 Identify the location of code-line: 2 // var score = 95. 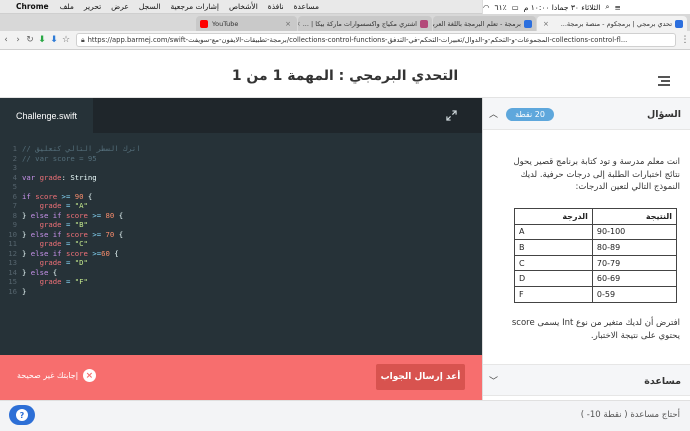
(241, 159).